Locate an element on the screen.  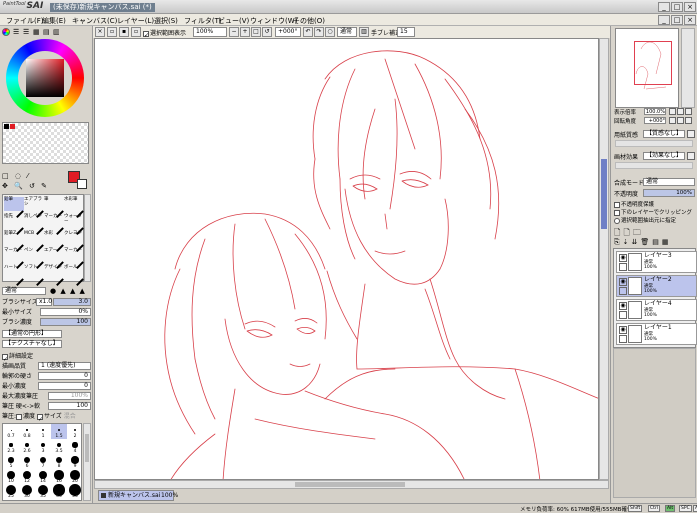
nav-zoom-in-icon is located at coordinates (680, 111).